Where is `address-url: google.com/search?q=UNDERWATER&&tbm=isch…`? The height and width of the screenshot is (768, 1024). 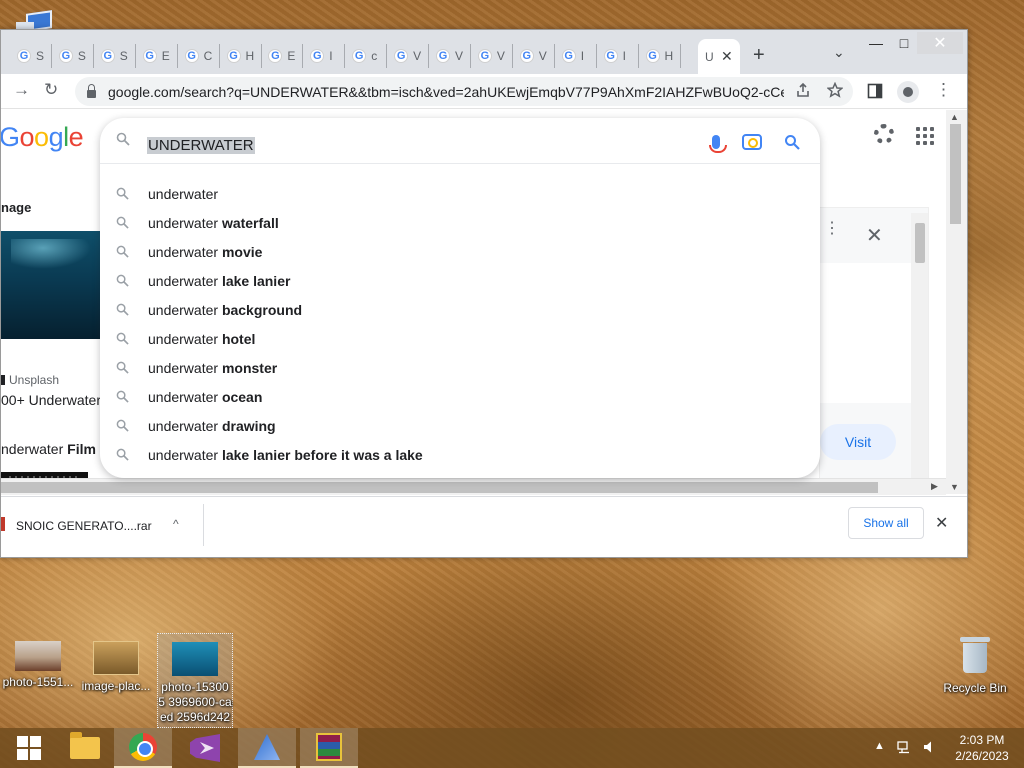 address-url: google.com/search?q=UNDERWATER&&tbm=isch… is located at coordinates (446, 92).